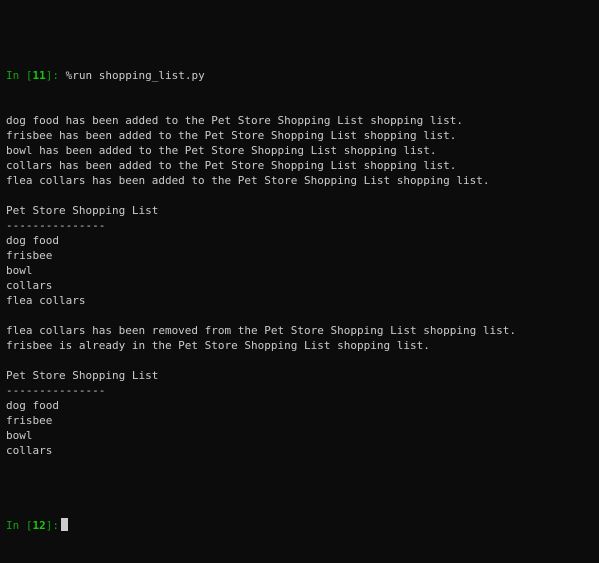 This screenshot has width=599, height=563. What do you see at coordinates (132, 75) in the screenshot?
I see `command-text: %run shopping_list.py` at bounding box center [132, 75].